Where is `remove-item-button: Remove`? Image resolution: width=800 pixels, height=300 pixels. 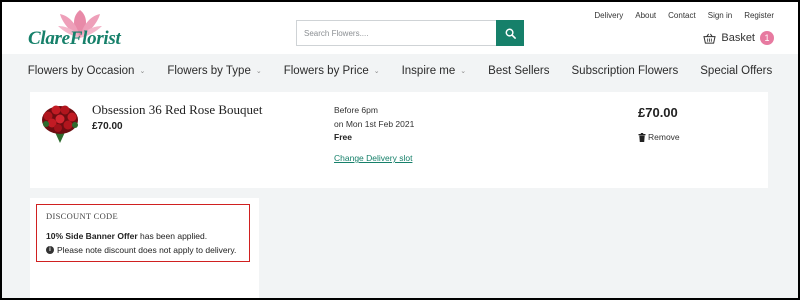 remove-item-button: Remove is located at coordinates (659, 137).